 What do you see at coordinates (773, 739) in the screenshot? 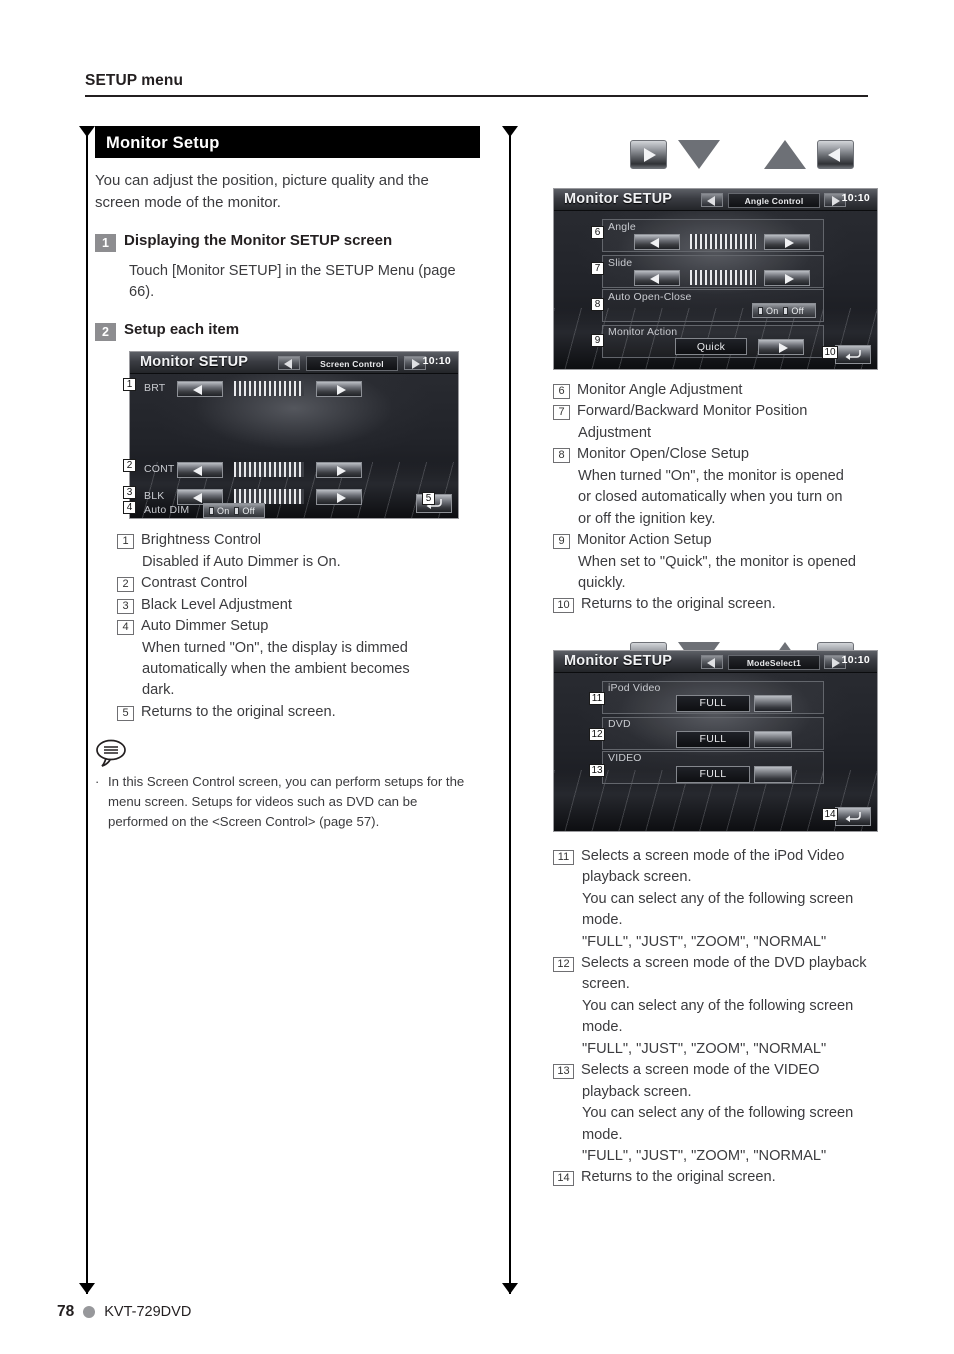
I see `dvd-next-button` at bounding box center [773, 739].